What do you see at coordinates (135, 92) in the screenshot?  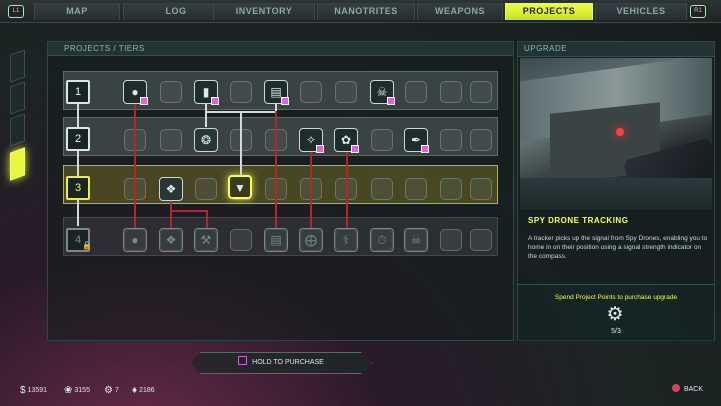 I see `grenade-upgrade-icon: ●` at bounding box center [135, 92].